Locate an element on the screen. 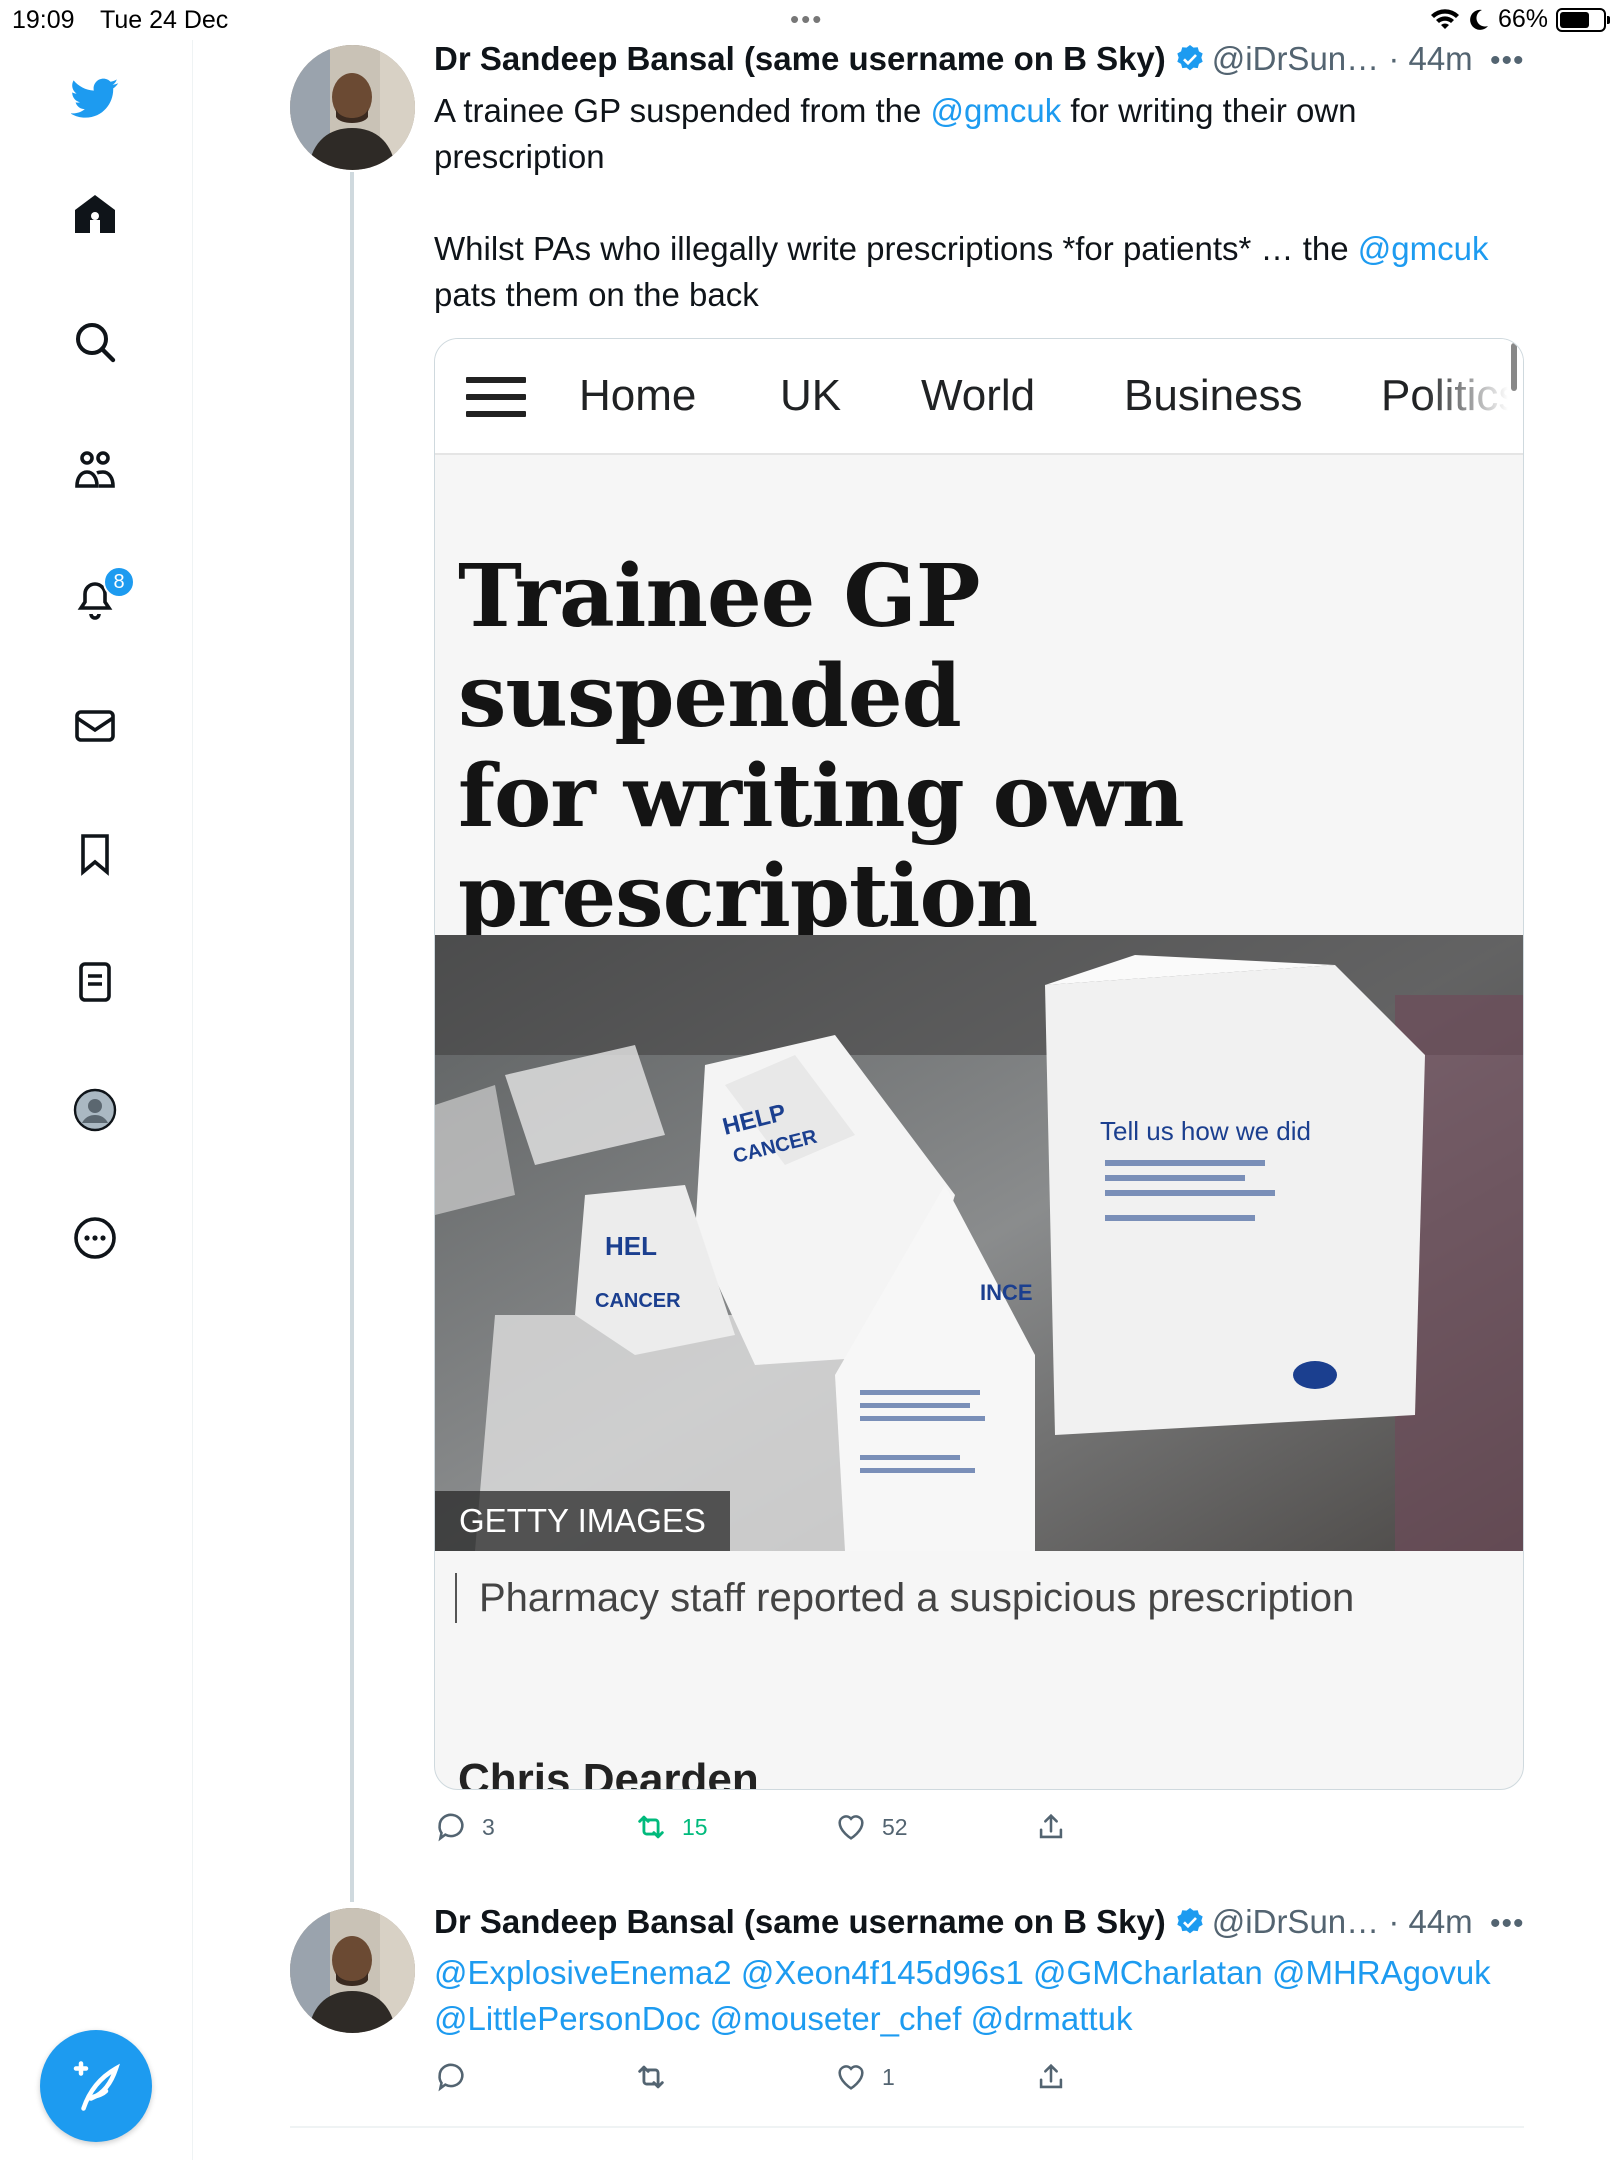 This screenshot has height=2160, width=1620. tweet-actions: 1 is located at coordinates (751, 2077).